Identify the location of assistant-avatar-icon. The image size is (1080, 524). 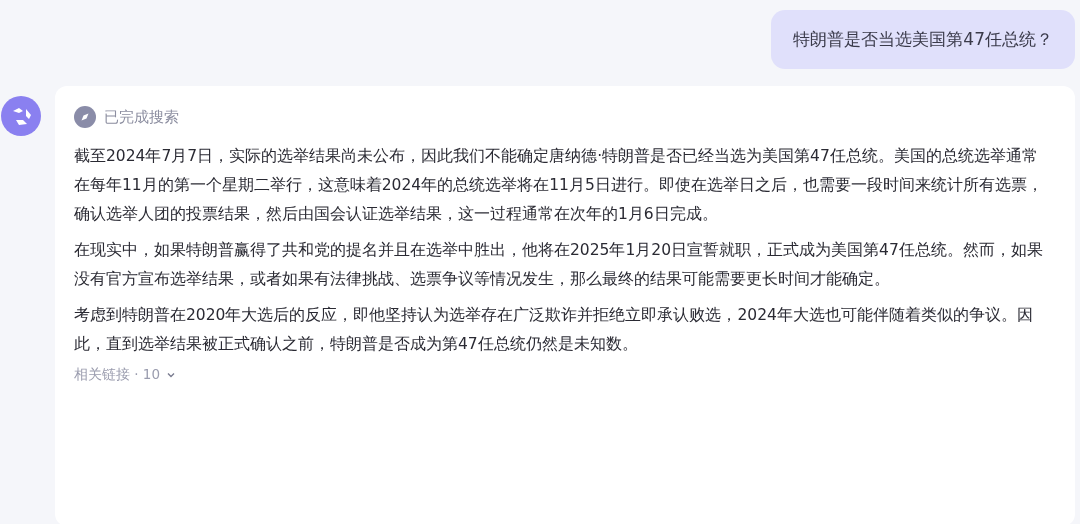
(21, 116).